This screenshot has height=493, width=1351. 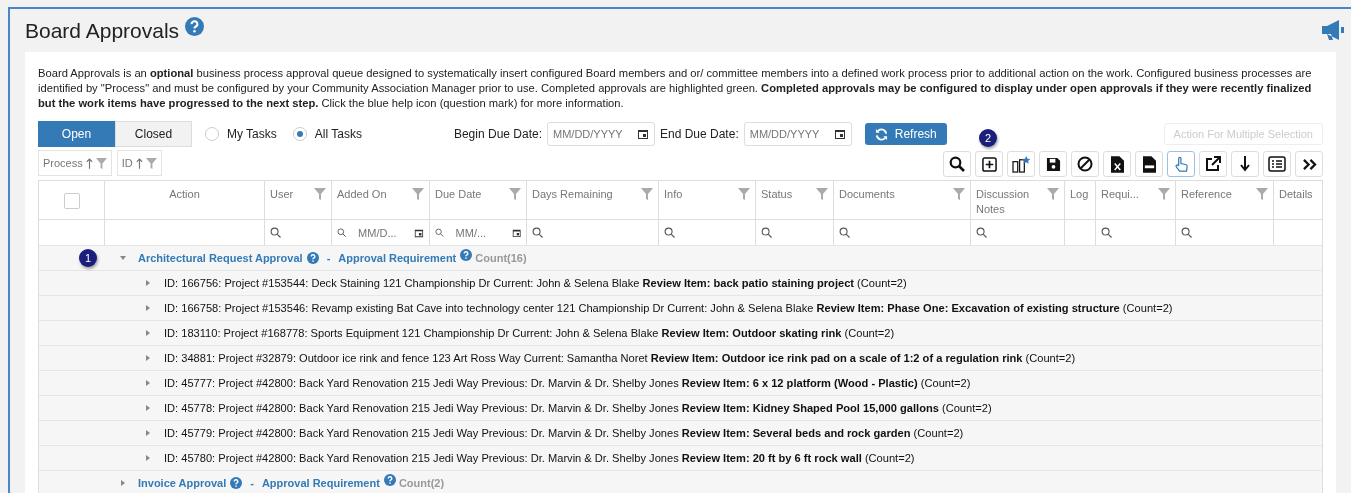 What do you see at coordinates (458, 194) in the screenshot?
I see `column-header: Due Date` at bounding box center [458, 194].